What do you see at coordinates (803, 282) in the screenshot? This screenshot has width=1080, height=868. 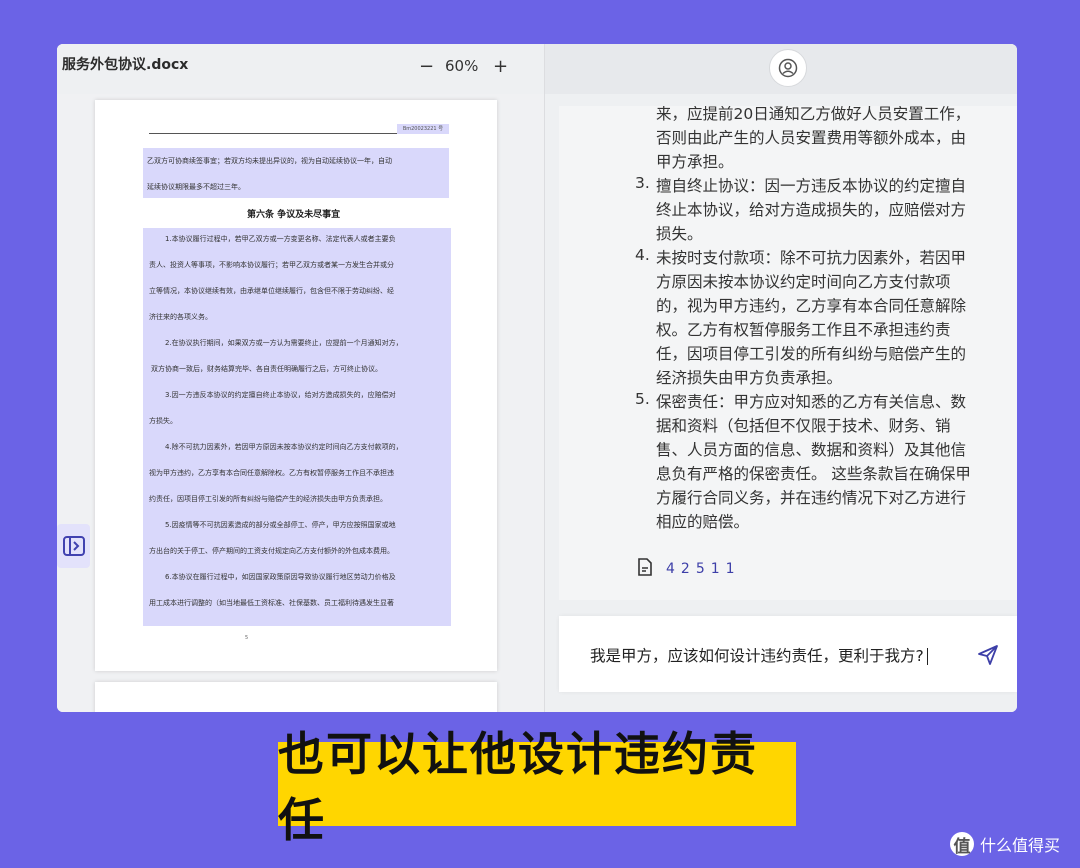 I see `answer-line: 方原因未按本协议约定时间向乙方支付款项` at bounding box center [803, 282].